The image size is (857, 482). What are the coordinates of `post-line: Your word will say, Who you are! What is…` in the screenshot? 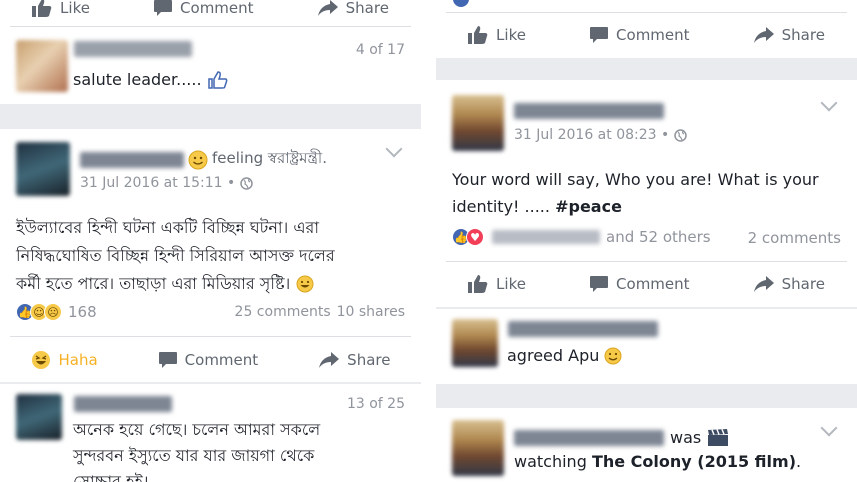 It's located at (635, 179).